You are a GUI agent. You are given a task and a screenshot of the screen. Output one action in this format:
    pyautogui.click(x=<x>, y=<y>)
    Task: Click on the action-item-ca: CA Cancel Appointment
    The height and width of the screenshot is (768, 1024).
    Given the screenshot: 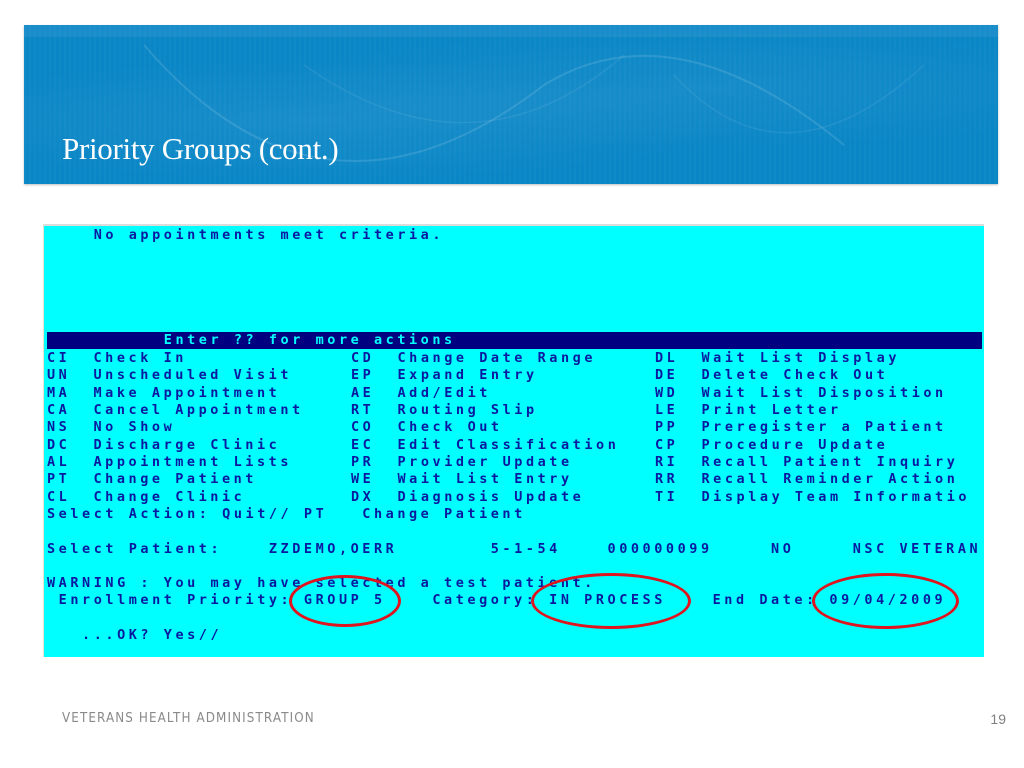 What is the action you would take?
    pyautogui.click(x=173, y=410)
    